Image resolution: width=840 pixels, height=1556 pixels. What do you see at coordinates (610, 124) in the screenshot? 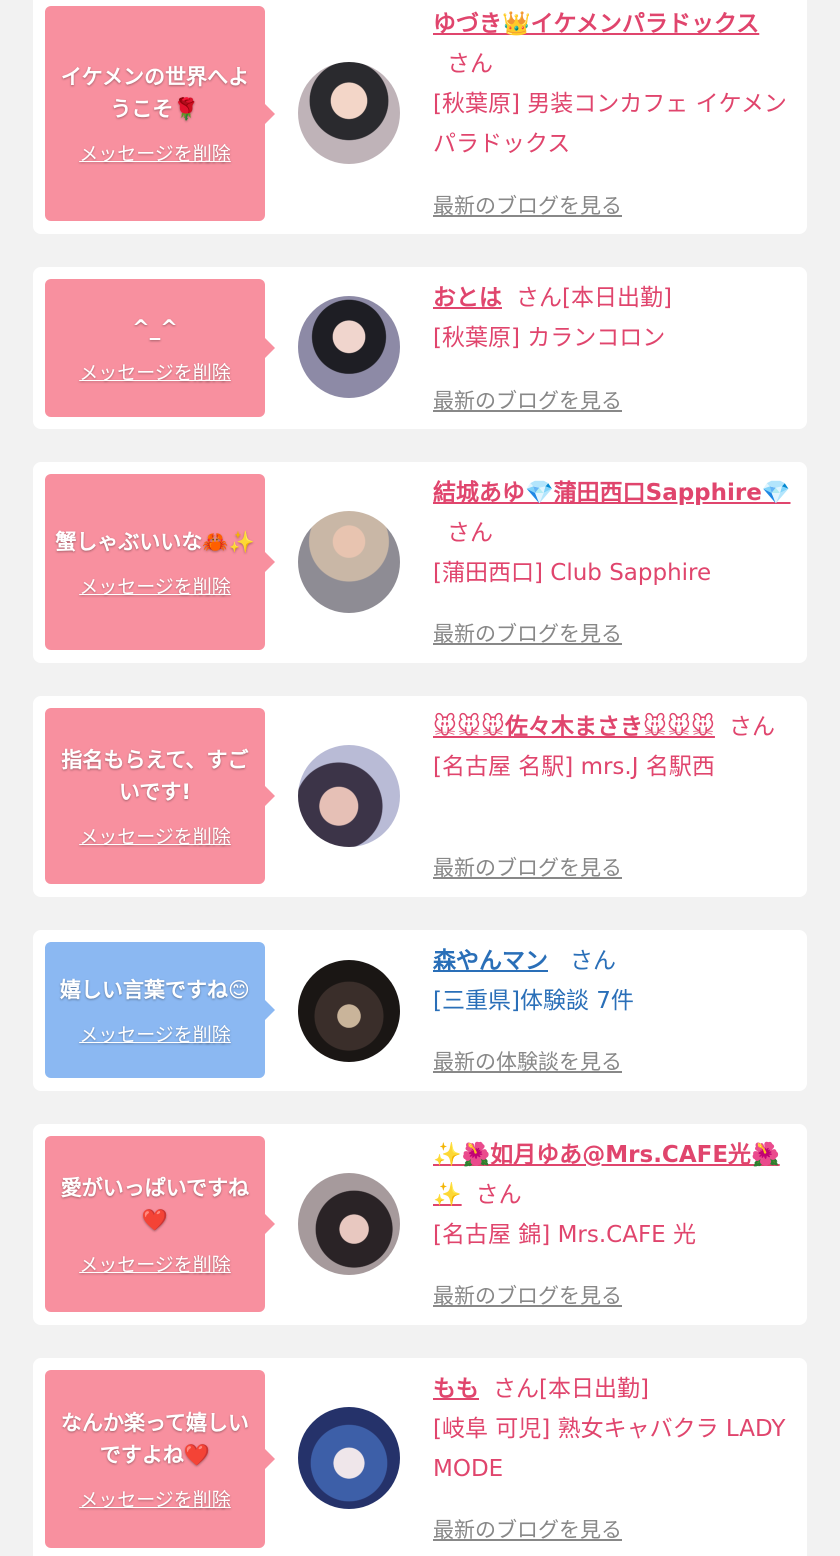
I see `shop-info: [秋葉原] 男装コンカフェ イケメンパラドックス` at bounding box center [610, 124].